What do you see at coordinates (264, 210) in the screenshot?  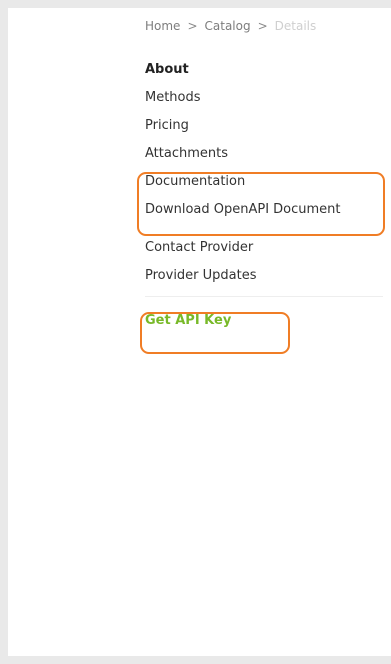 I see `nav-item-download-openapi: Download OpenAPI Document` at bounding box center [264, 210].